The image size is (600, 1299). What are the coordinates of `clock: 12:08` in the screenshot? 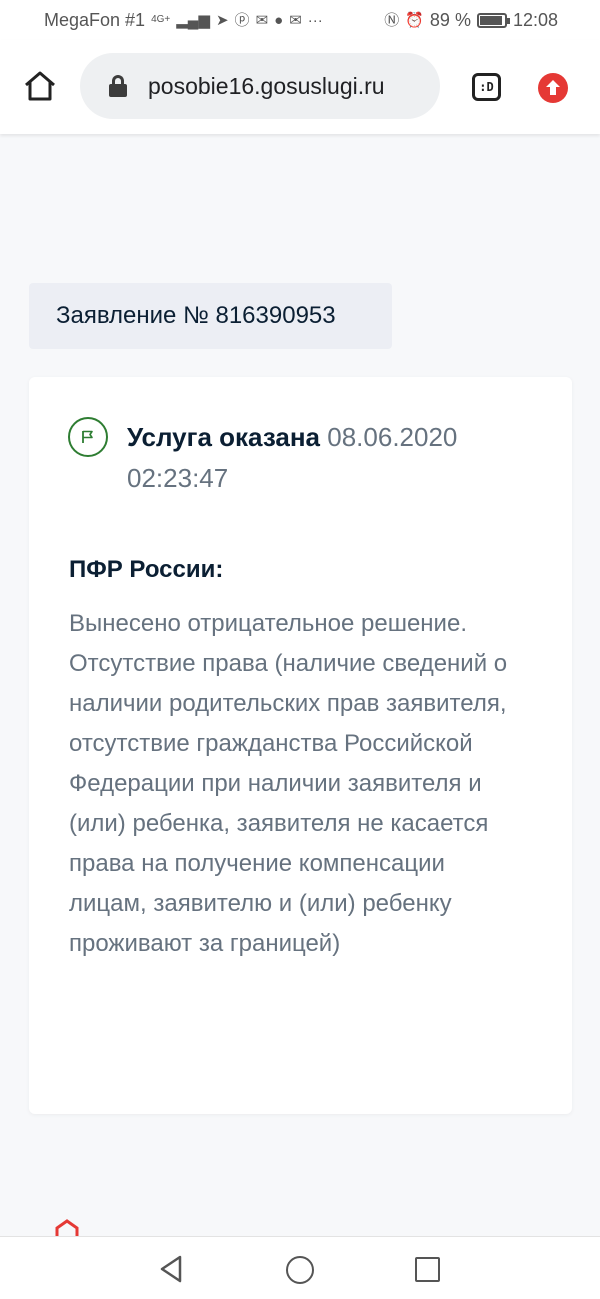 It's located at (535, 19).